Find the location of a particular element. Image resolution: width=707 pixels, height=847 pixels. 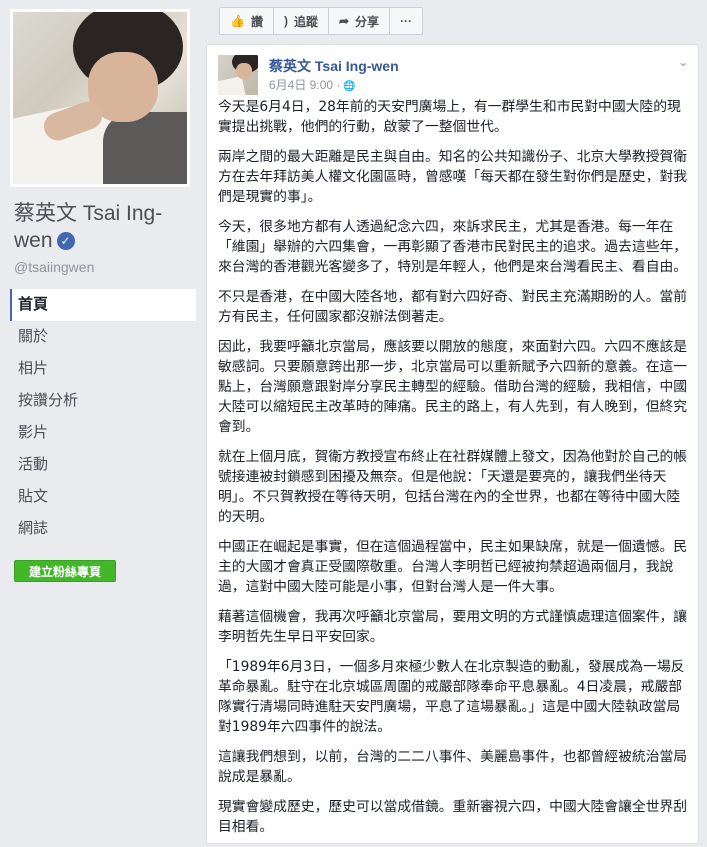

post-author: 蔡英文 Tsai Ing-wen is located at coordinates (334, 66).